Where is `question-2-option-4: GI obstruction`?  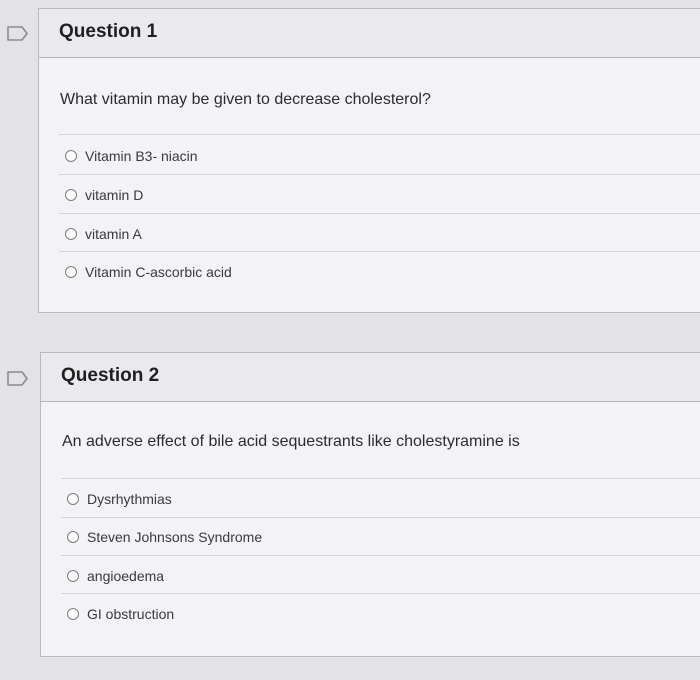 question-2-option-4: GI obstruction is located at coordinates (120, 614).